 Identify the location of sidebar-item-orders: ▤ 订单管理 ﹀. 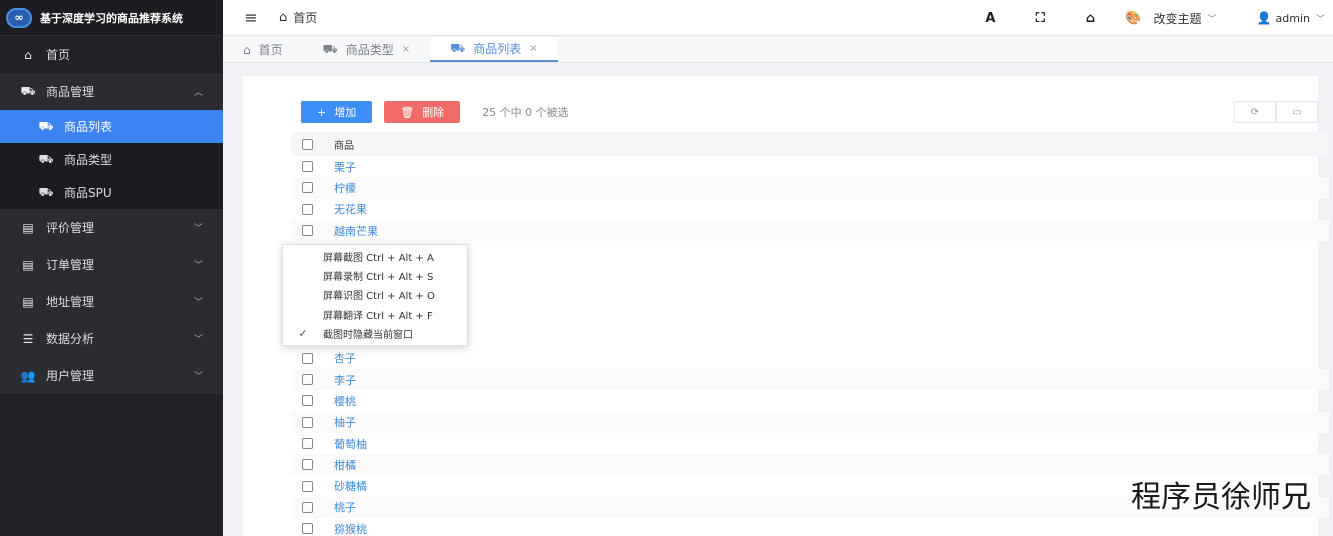
(111, 264).